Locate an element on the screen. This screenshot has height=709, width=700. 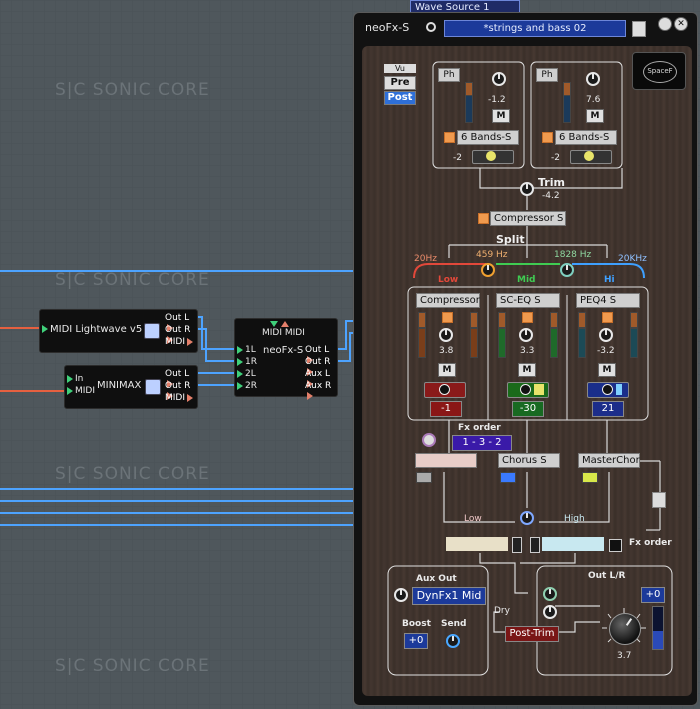
dry-knob is located at coordinates (550, 612).